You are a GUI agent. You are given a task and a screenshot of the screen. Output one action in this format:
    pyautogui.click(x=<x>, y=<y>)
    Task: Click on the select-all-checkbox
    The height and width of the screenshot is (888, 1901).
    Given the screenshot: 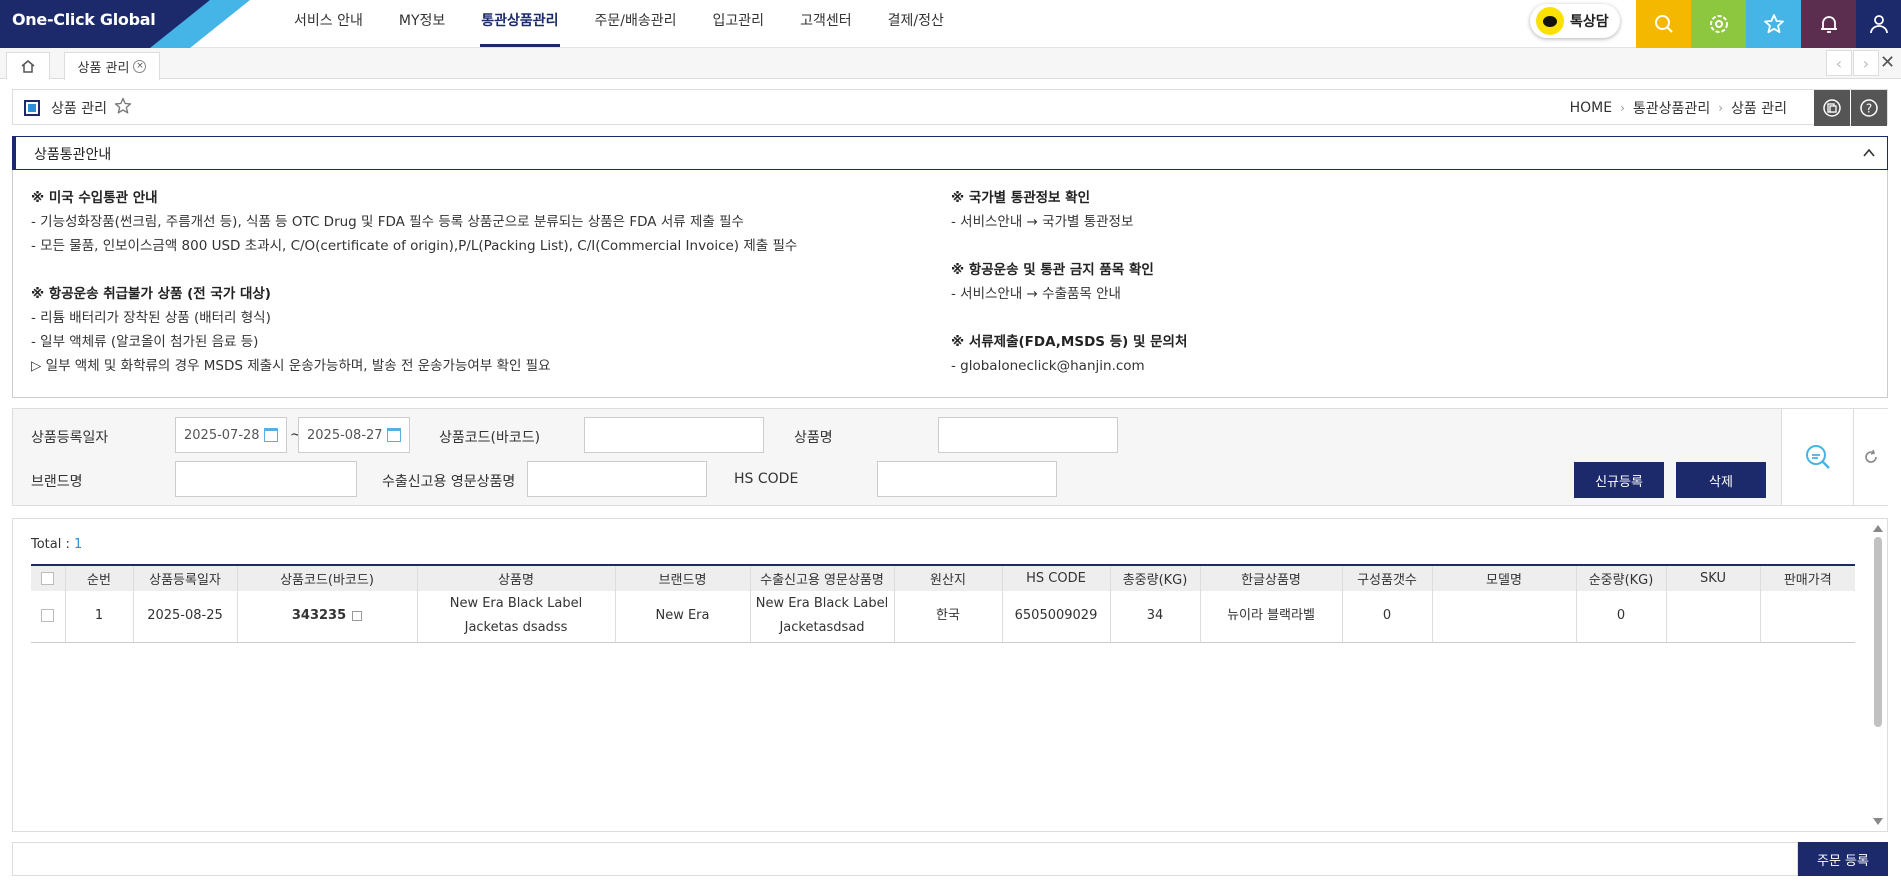 What is the action you would take?
    pyautogui.click(x=48, y=578)
    